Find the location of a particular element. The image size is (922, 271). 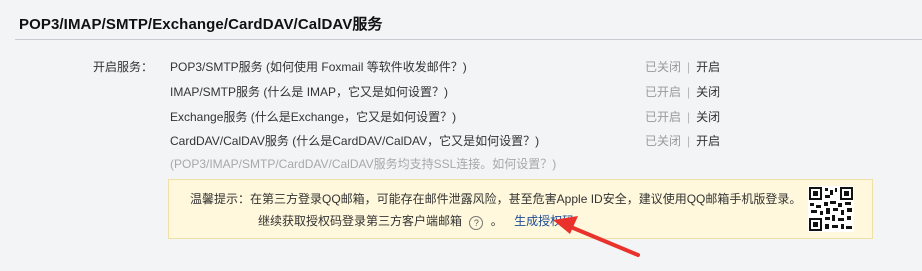

service-row-pop3: POP3/SMTP服务 (如何使用 Foxmail 等软件收发邮件？) is located at coordinates (318, 66).